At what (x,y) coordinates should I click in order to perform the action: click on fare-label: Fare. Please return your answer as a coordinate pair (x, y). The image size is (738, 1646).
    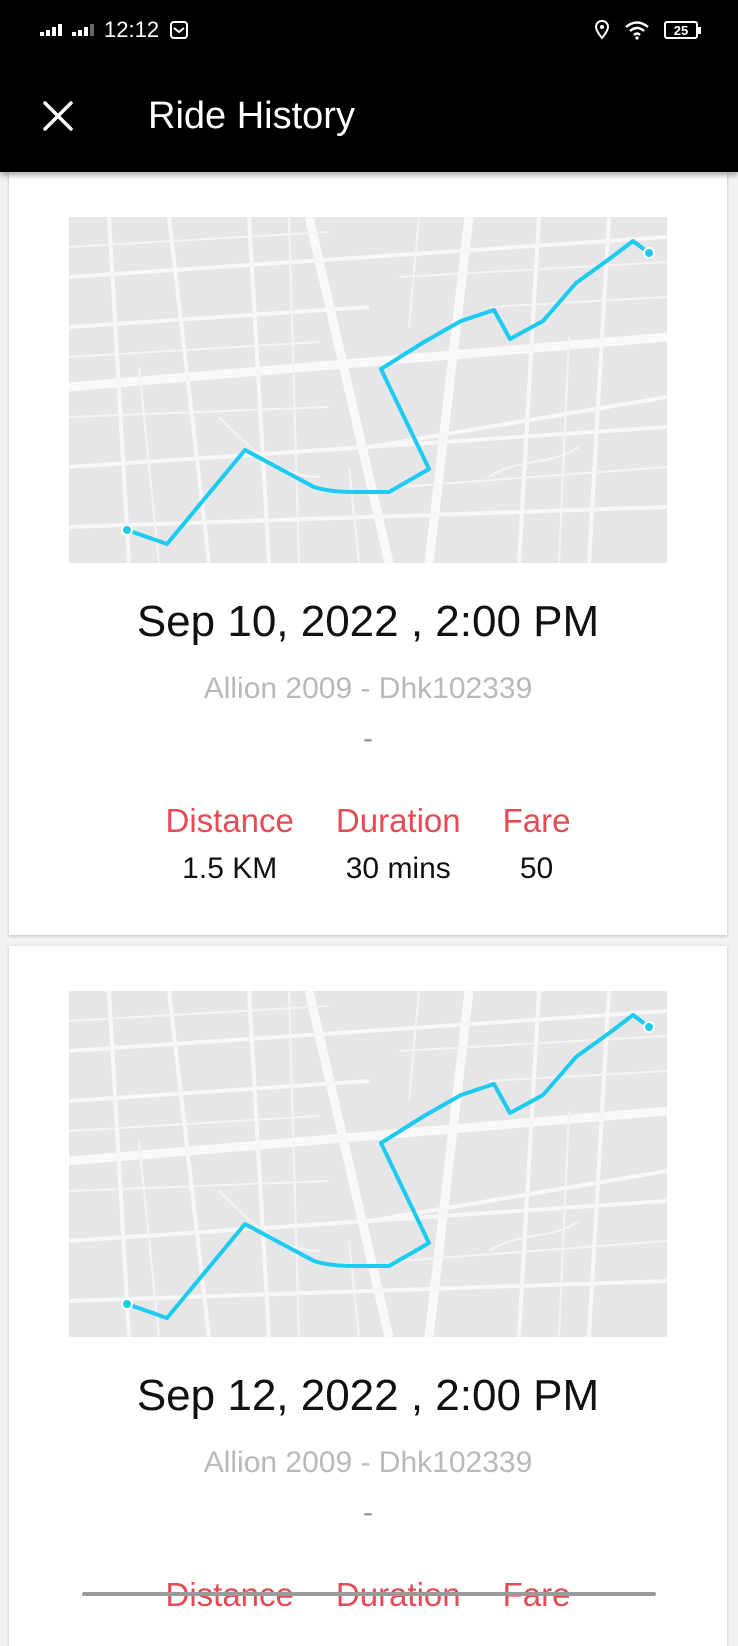
    Looking at the image, I should click on (536, 820).